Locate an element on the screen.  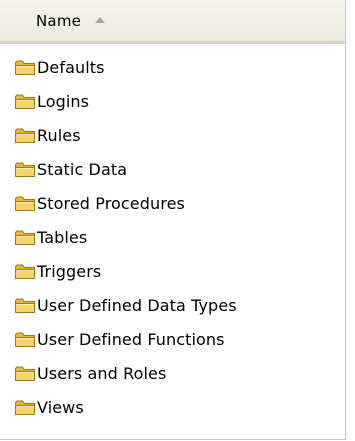
list-item-label: Stored Procedures is located at coordinates (111, 203).